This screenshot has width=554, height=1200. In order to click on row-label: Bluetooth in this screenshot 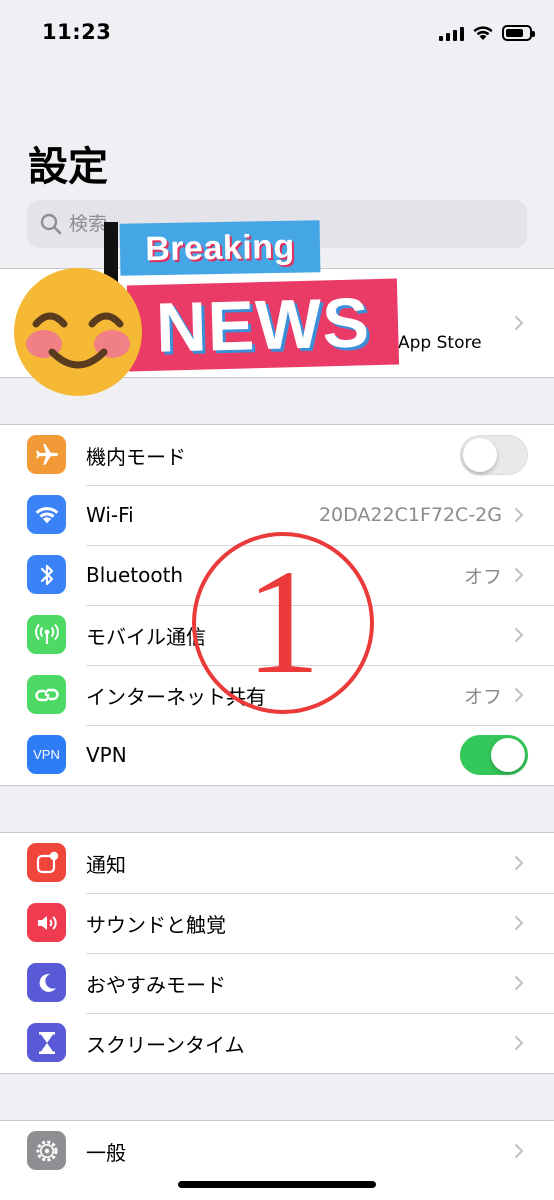, I will do `click(135, 575)`.